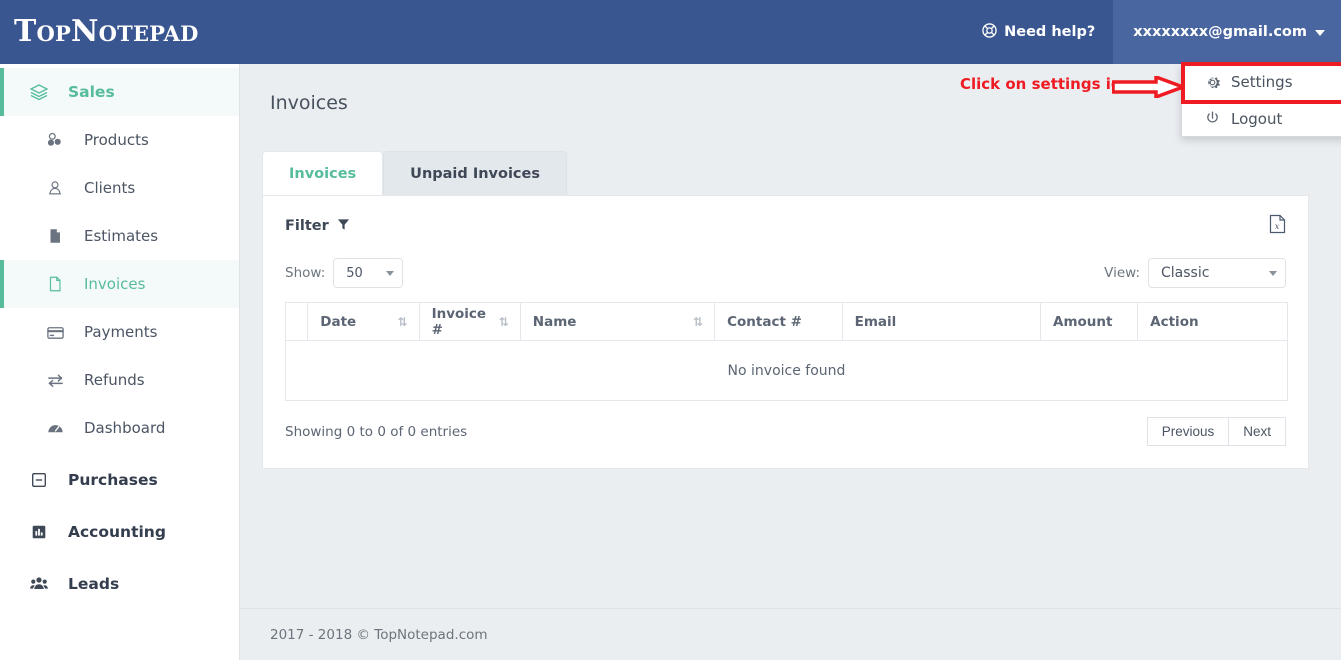  What do you see at coordinates (941, 321) in the screenshot?
I see `table-header-email: Email` at bounding box center [941, 321].